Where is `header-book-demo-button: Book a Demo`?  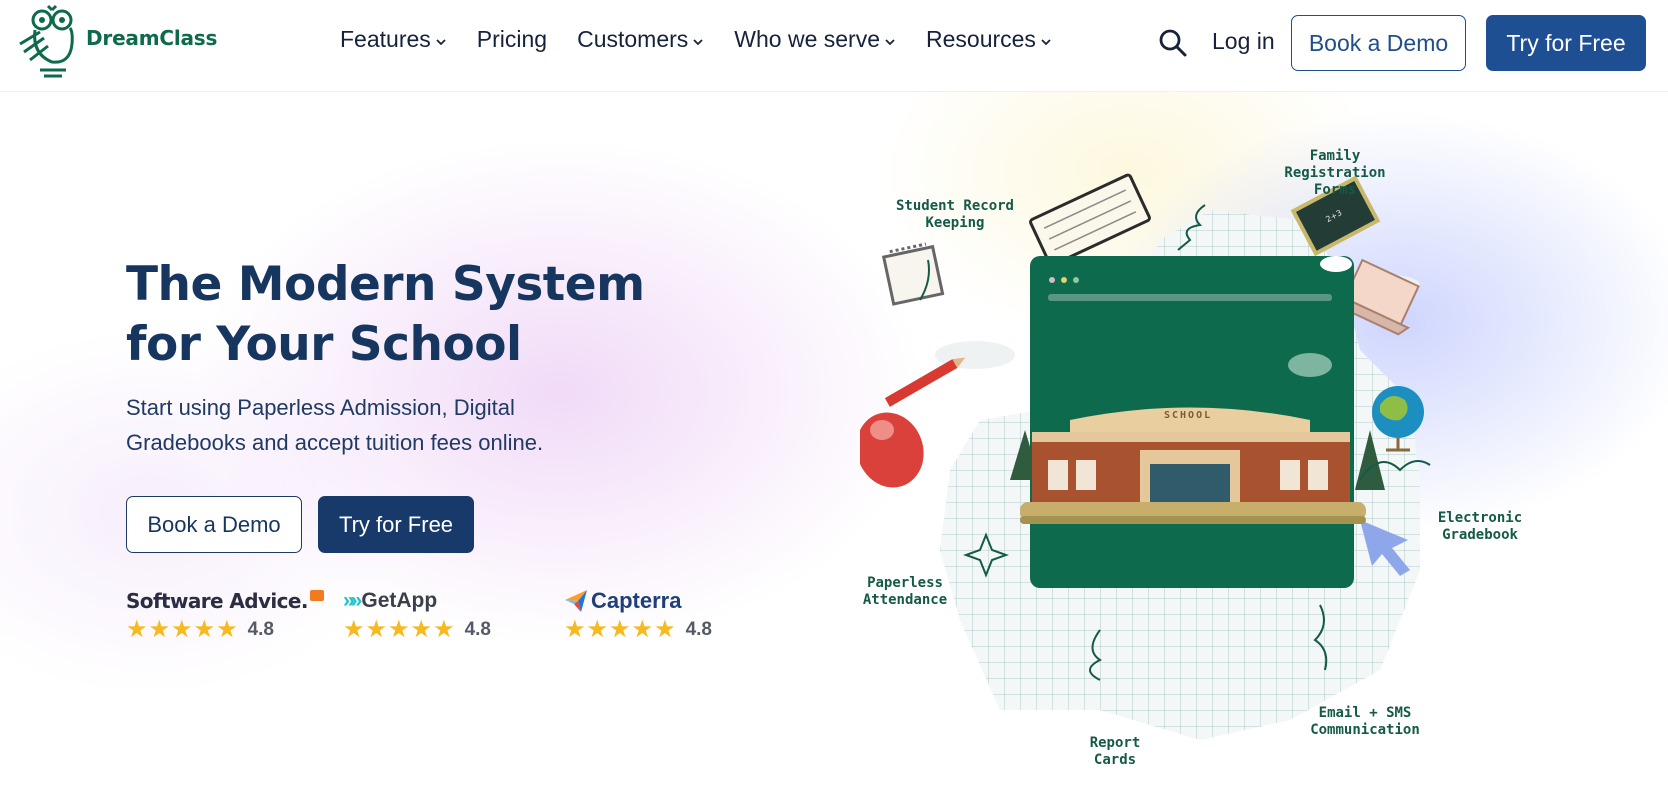
header-book-demo-button: Book a Demo is located at coordinates (1378, 43).